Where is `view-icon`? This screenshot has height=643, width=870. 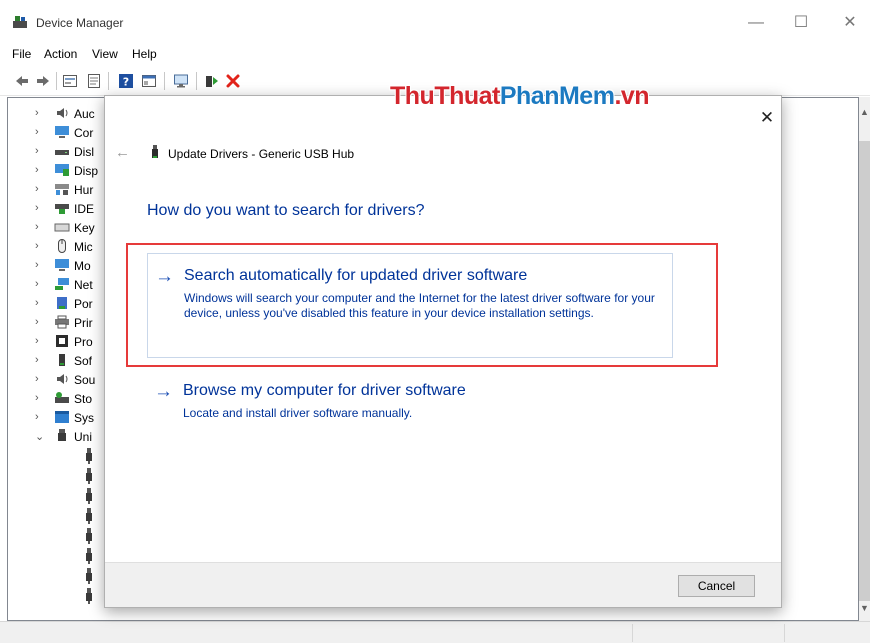 view-icon is located at coordinates (94, 81).